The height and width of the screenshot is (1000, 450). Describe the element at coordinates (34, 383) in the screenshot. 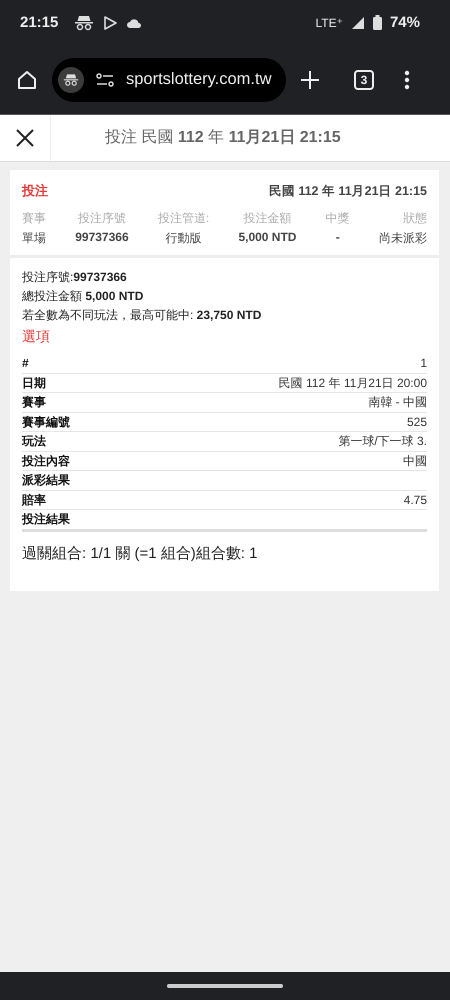

I see `detail-label: 日期` at that location.